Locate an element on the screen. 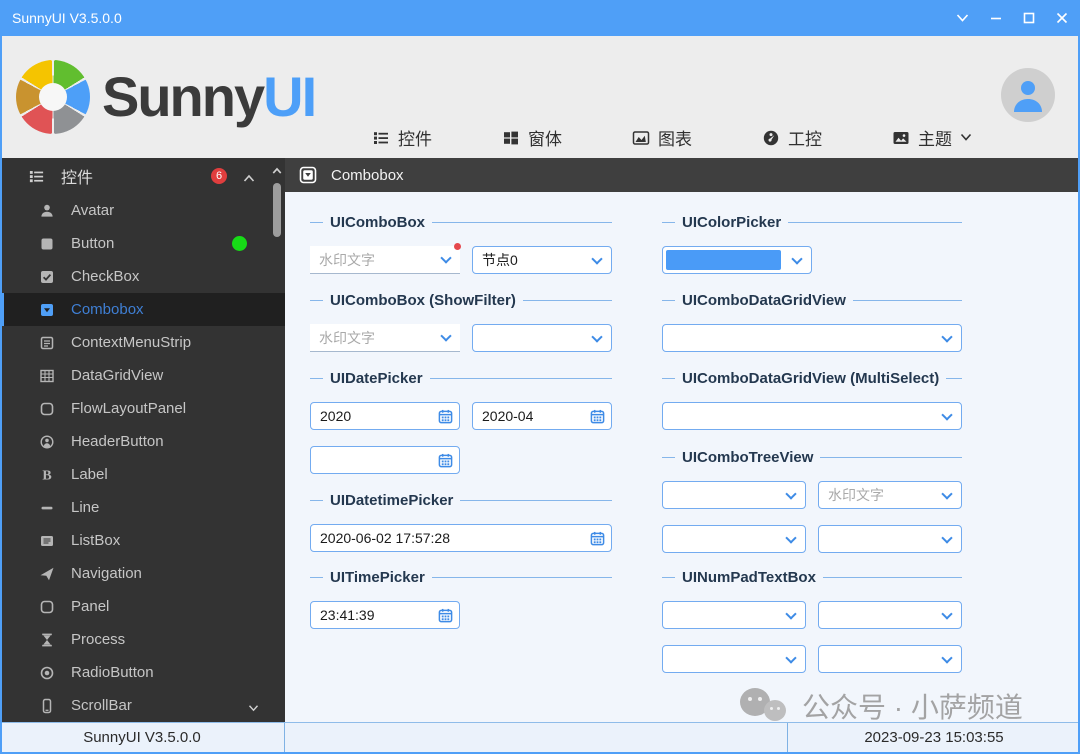 The width and height of the screenshot is (1080, 754). minimize-icon is located at coordinates (995, 18).